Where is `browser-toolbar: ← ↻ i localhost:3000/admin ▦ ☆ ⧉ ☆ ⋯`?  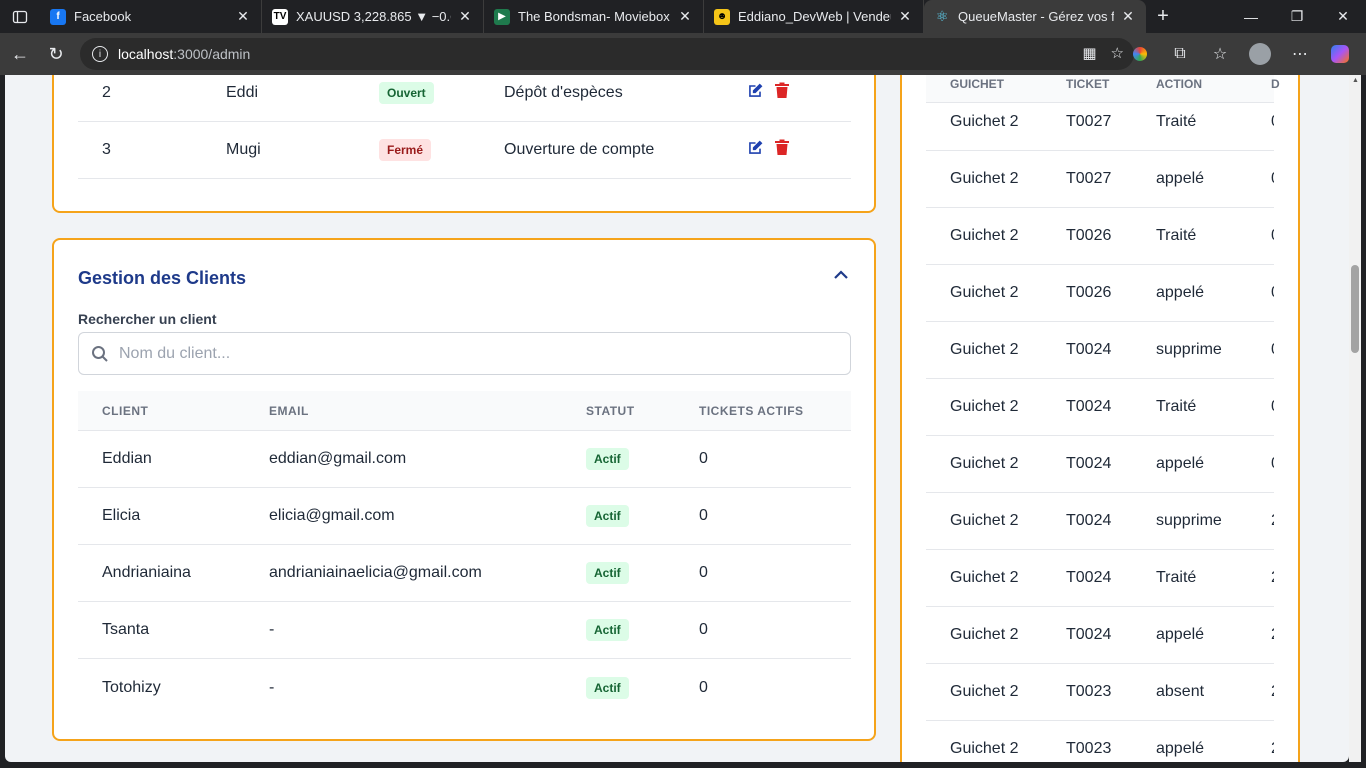 browser-toolbar: ← ↻ i localhost:3000/admin ▦ ☆ ⧉ ☆ ⋯ is located at coordinates (683, 54).